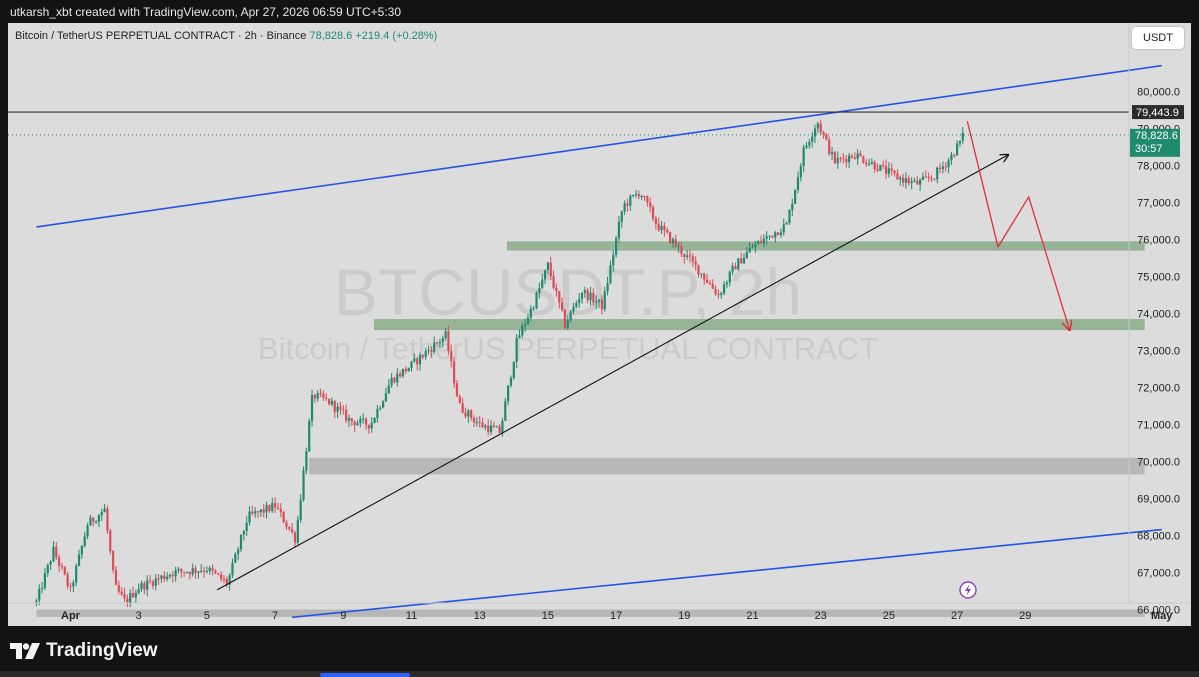 This screenshot has height=677, width=1199. I want to click on time-tick-label: May, so click(1162, 616).